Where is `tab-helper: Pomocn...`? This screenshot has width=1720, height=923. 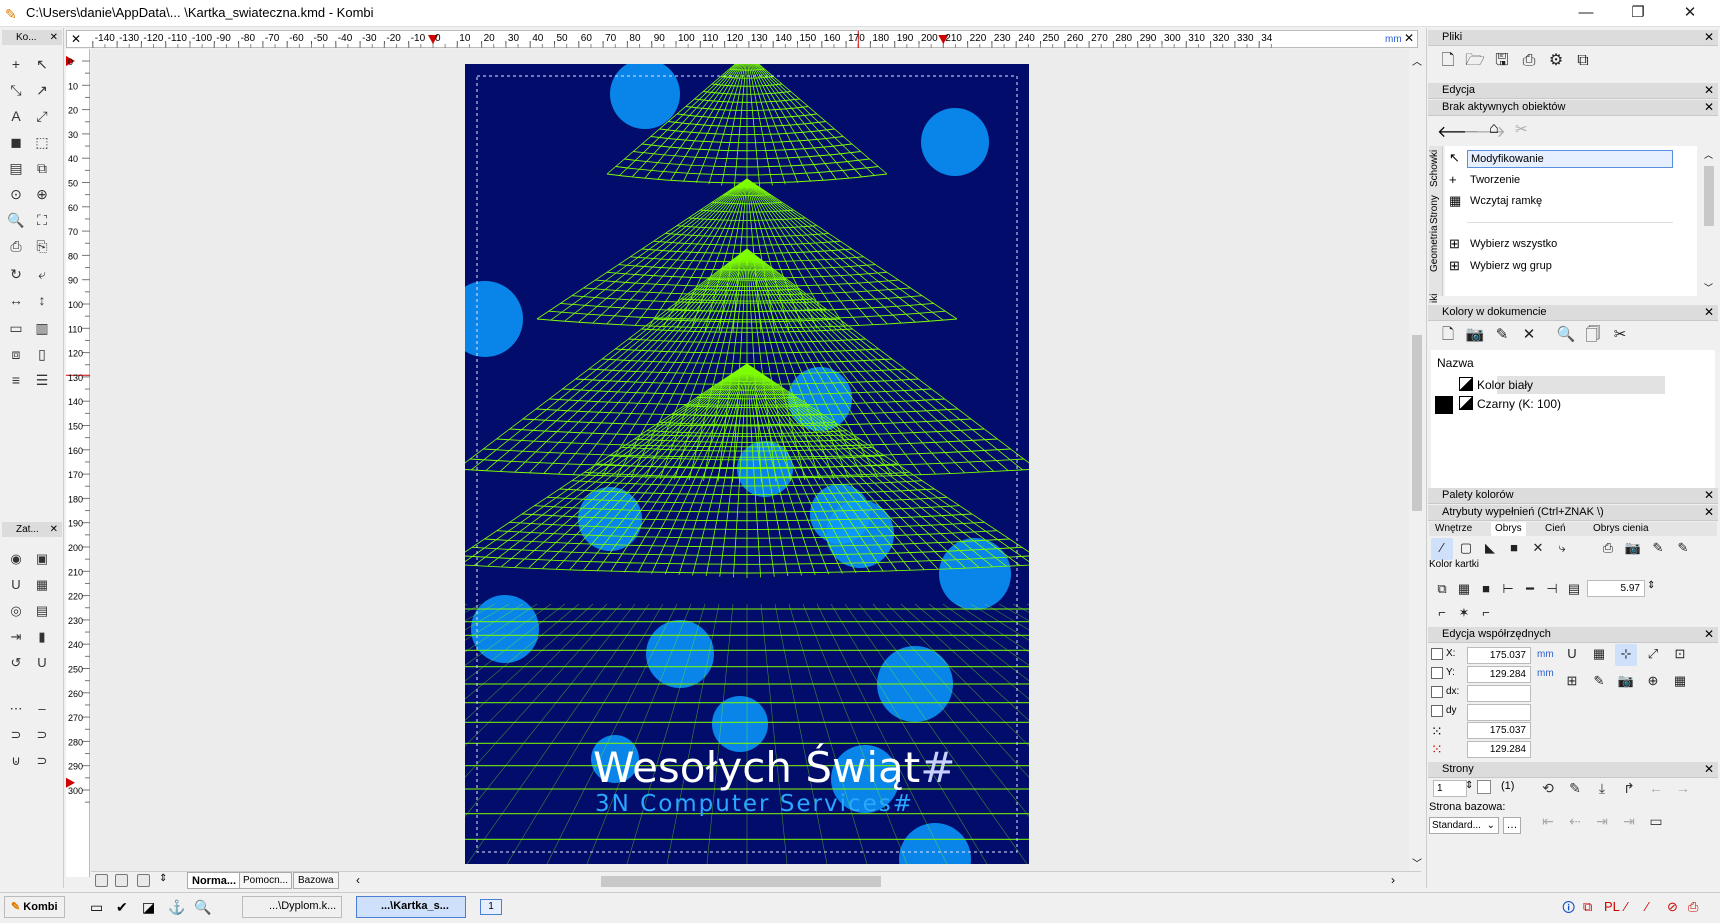 tab-helper: Pomocn... is located at coordinates (266, 880).